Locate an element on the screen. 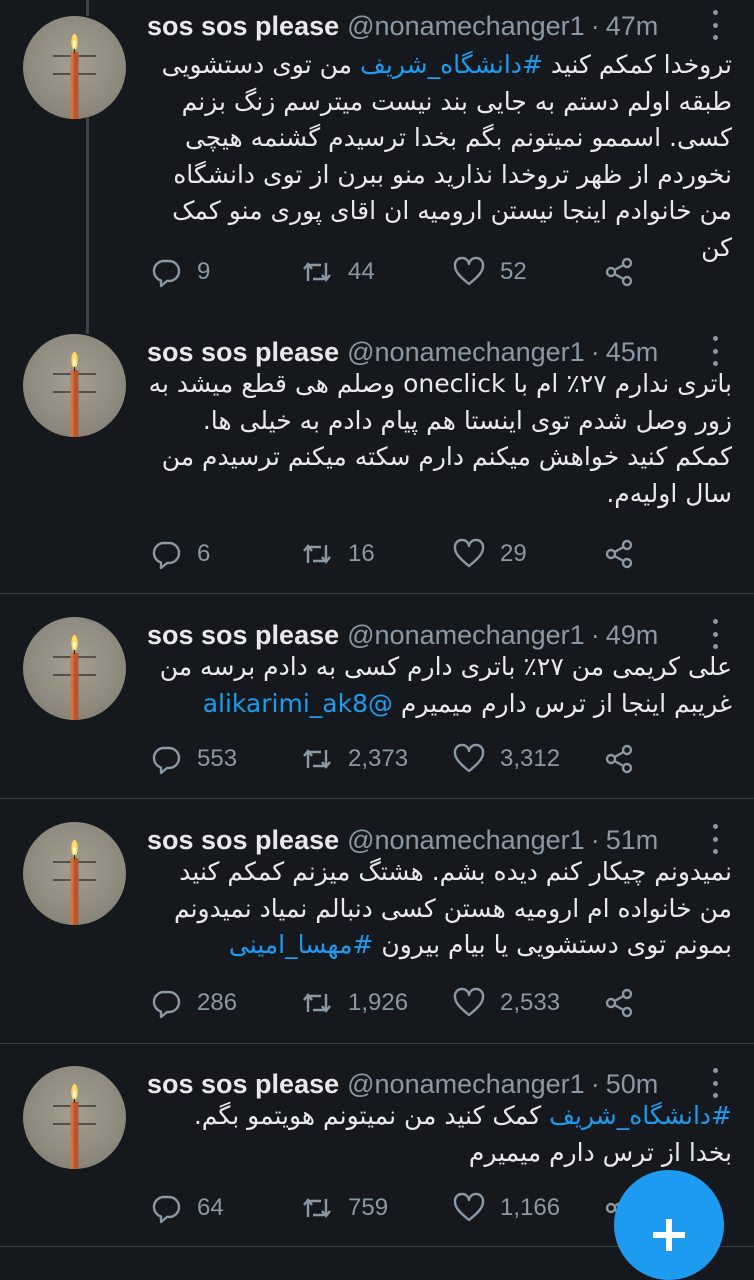 Image resolution: width=754 pixels, height=1280 pixels. tweet-header: sos sos please @nonamechanger1 · 45m is located at coordinates (402, 352).